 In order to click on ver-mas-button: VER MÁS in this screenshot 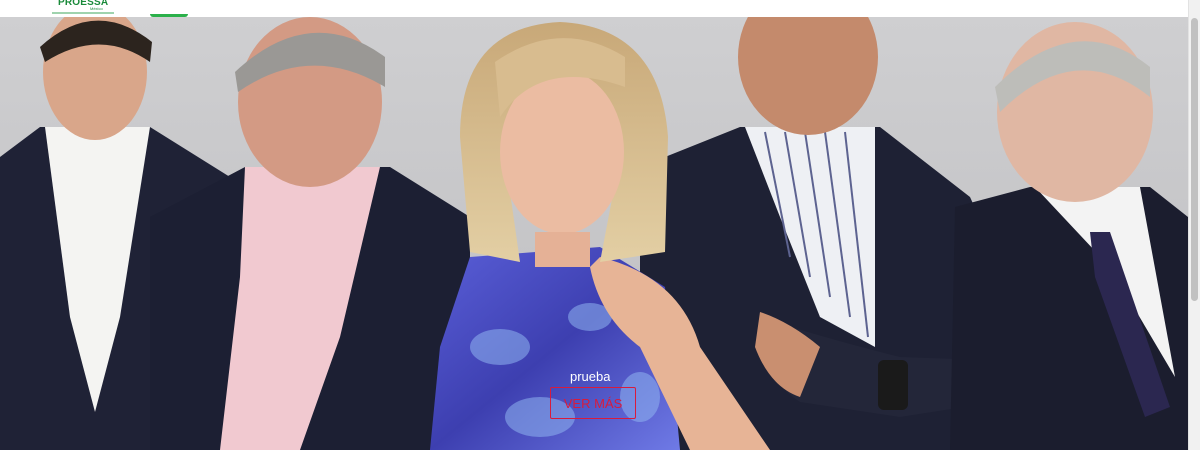, I will do `click(593, 403)`.